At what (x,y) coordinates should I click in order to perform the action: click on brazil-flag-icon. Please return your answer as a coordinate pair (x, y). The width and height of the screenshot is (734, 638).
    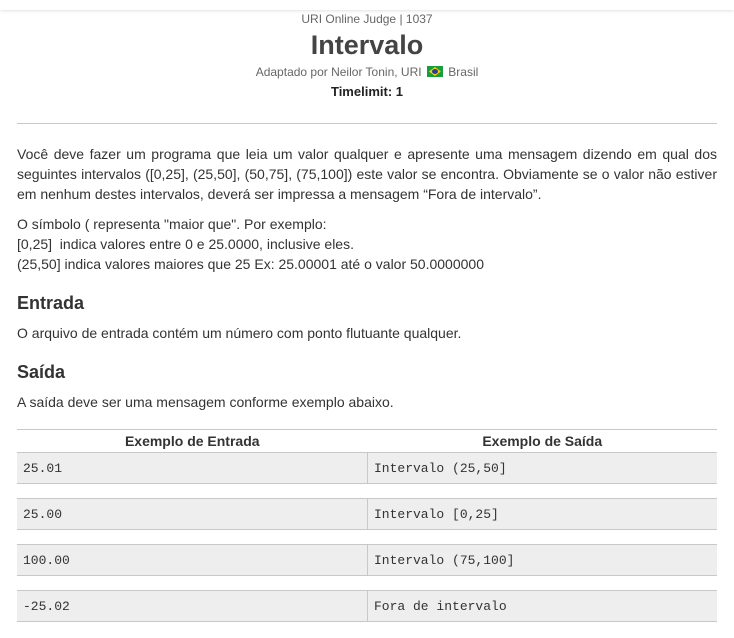
    Looking at the image, I should click on (434, 71).